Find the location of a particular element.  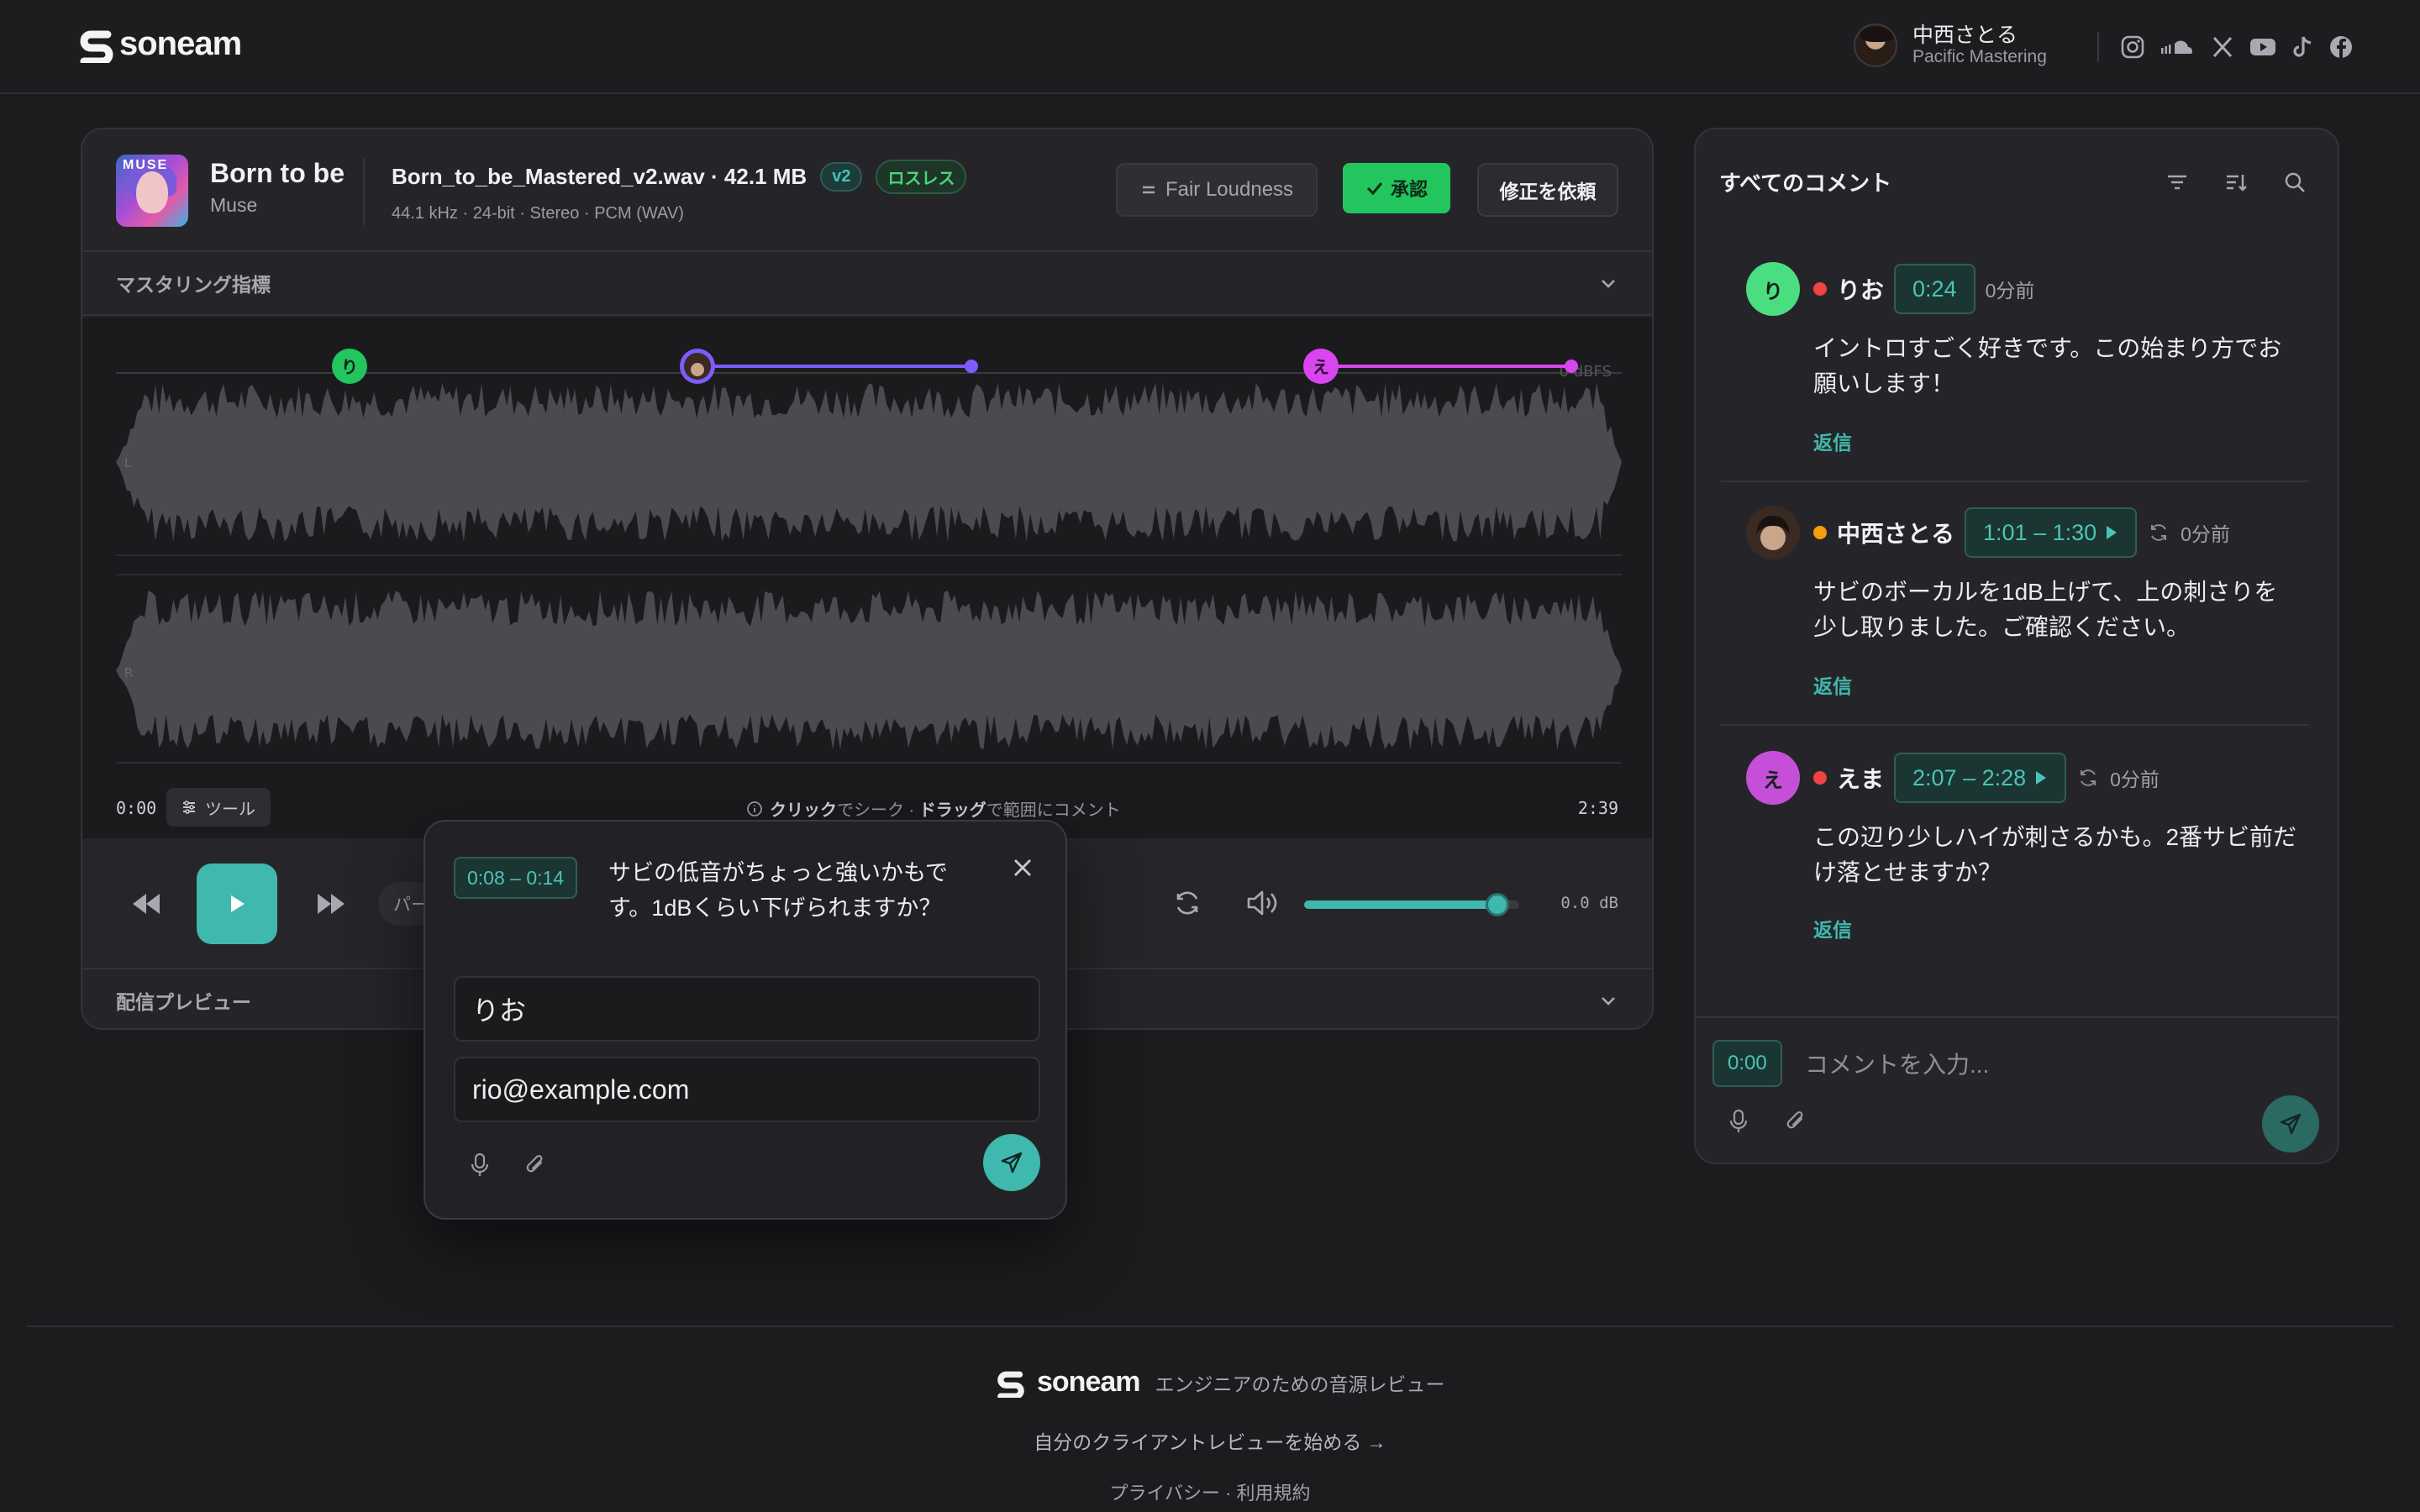

fair-loudness-button: Fair Loudness is located at coordinates (1217, 190).